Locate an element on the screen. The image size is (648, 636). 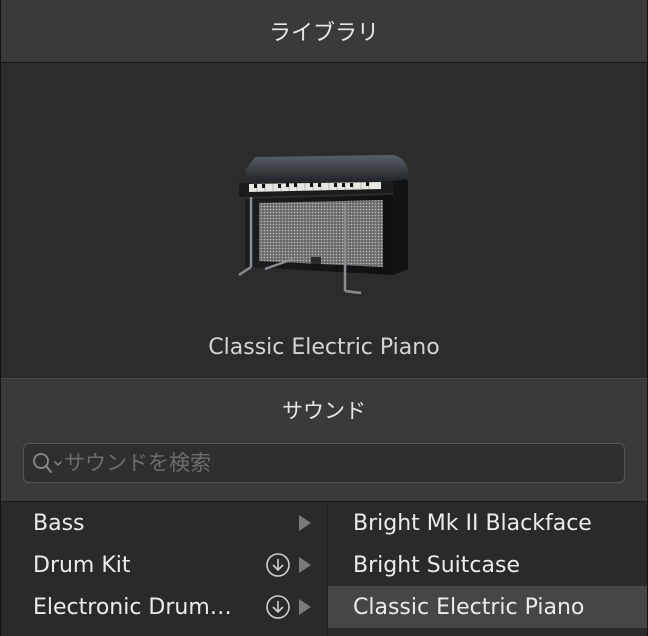
library-title-bar: ライブラリ is located at coordinates (324, 31).